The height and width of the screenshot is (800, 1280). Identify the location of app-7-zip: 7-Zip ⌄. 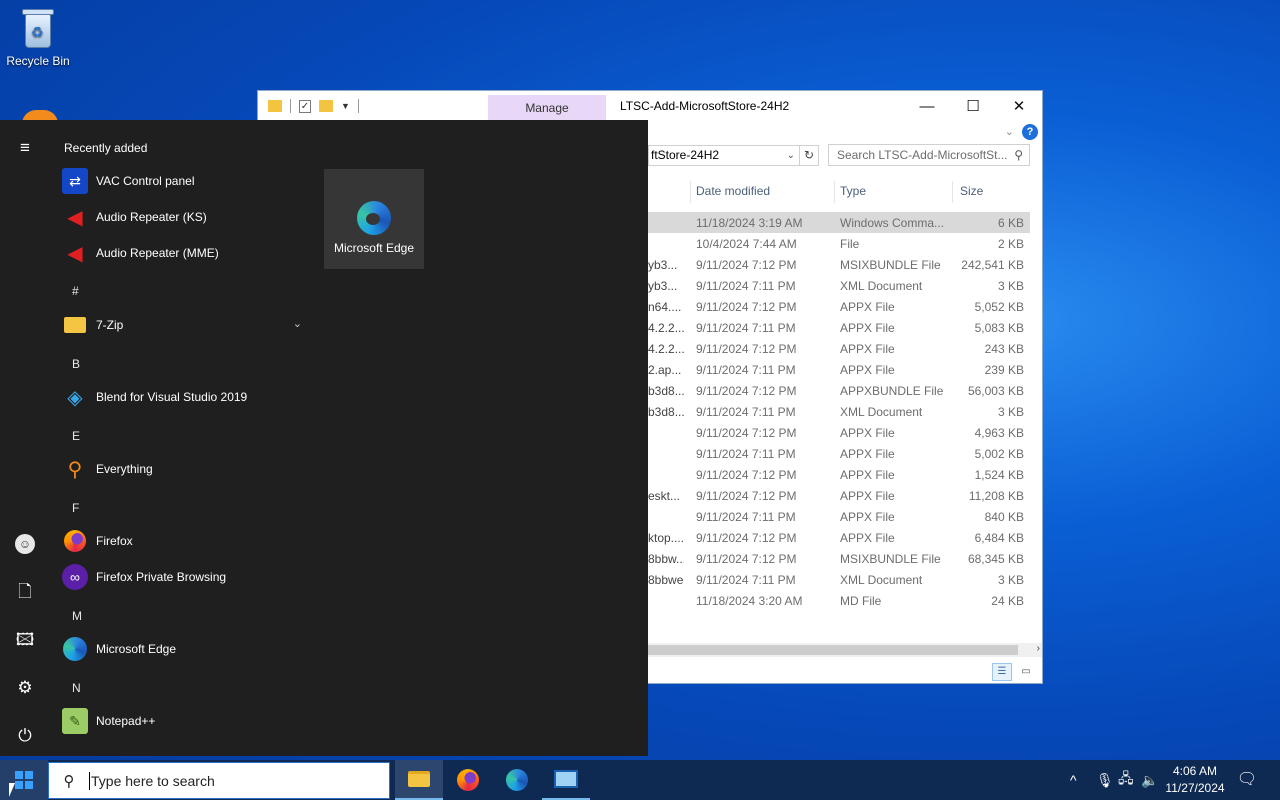
(182, 325).